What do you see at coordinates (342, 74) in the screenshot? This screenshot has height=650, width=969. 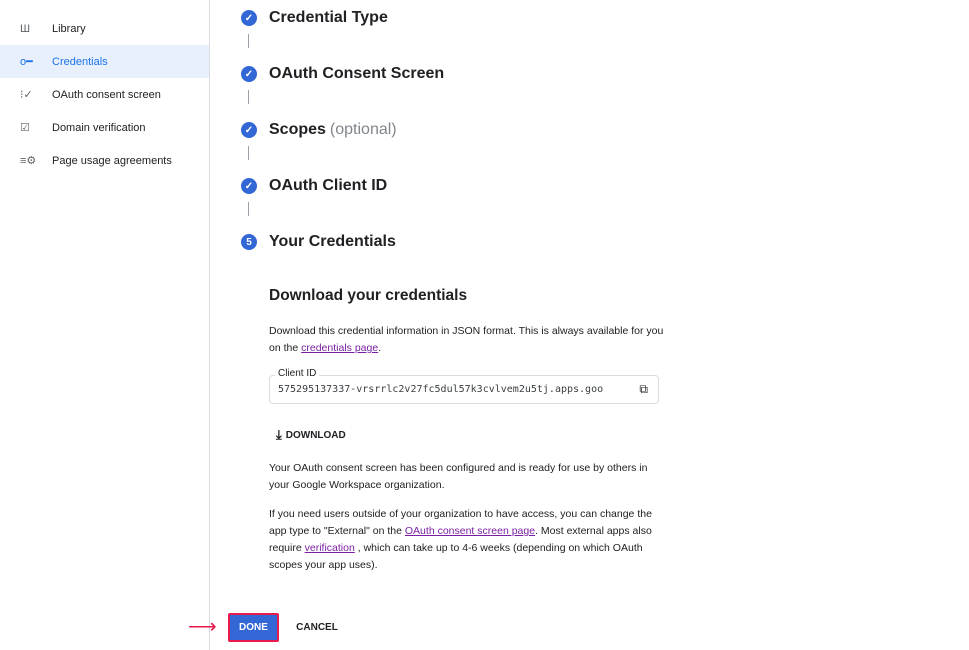 I see `step-oauth-consent-screen: ✓ OAuth Consent Screen` at bounding box center [342, 74].